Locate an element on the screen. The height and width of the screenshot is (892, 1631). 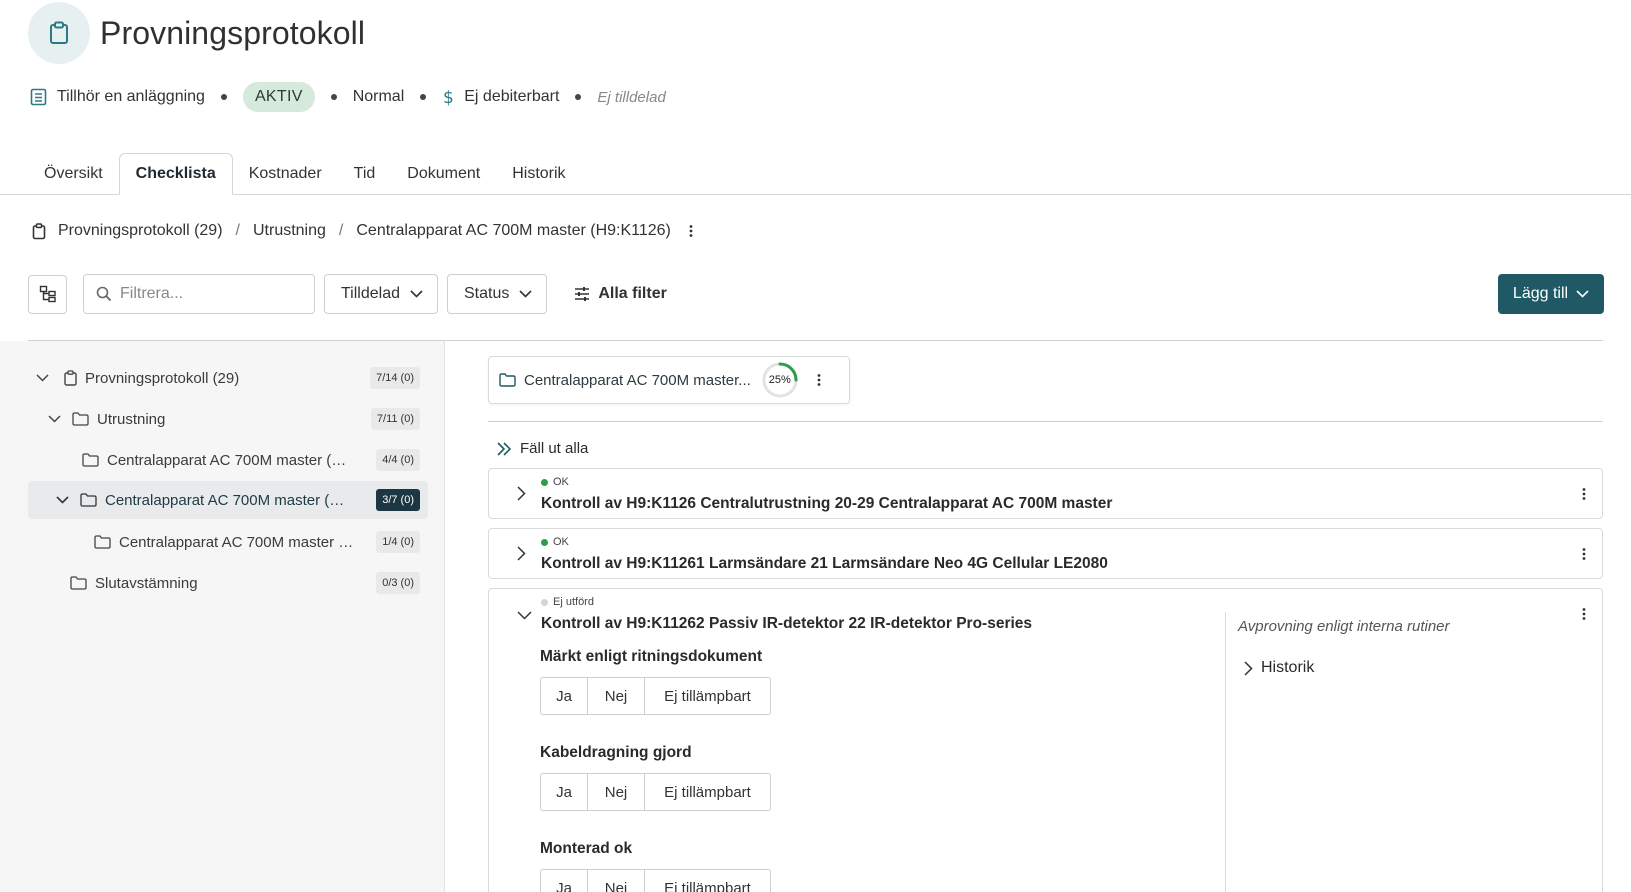
assigned-dropdown: Tilldelad is located at coordinates (381, 294).